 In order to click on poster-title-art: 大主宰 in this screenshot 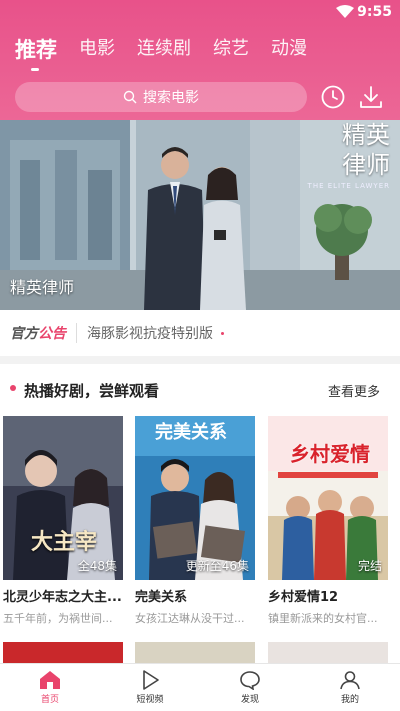, I will do `click(64, 542)`.